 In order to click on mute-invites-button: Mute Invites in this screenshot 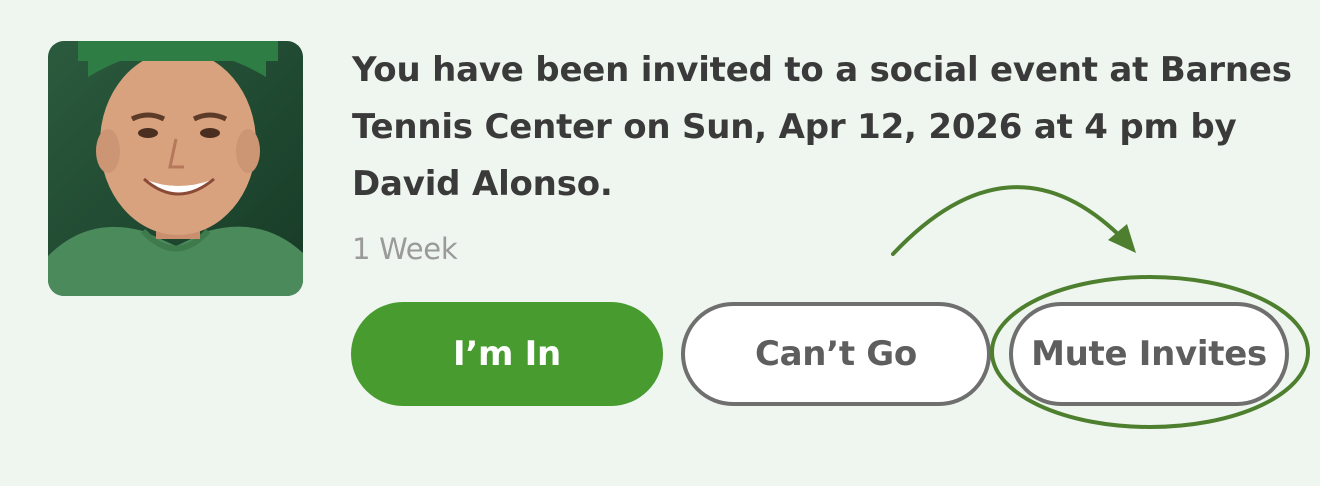, I will do `click(1149, 354)`.